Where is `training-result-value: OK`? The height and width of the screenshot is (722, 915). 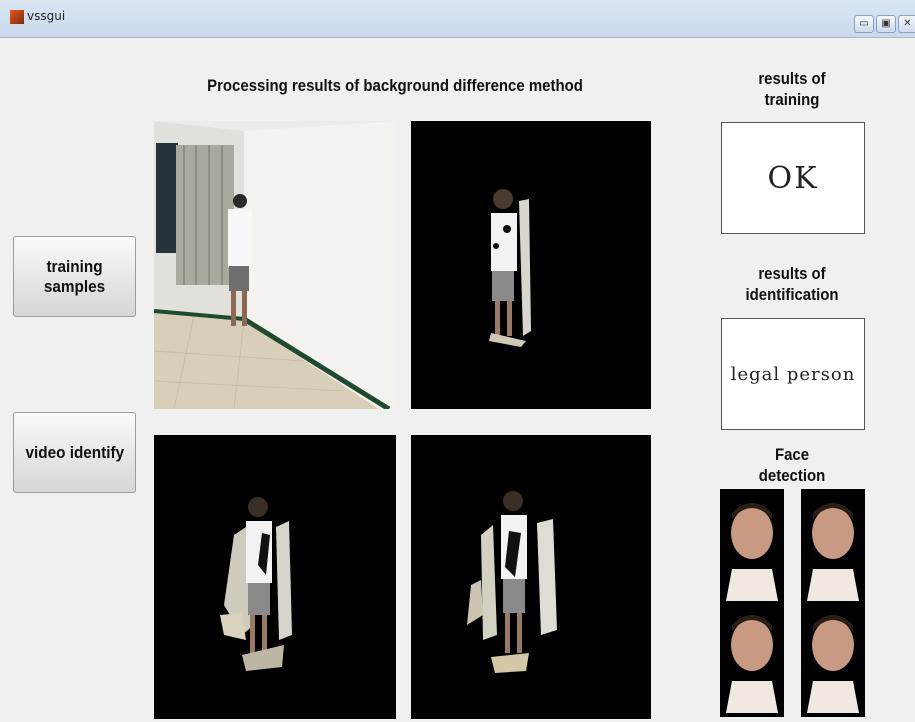
training-result-value: OK is located at coordinates (793, 178).